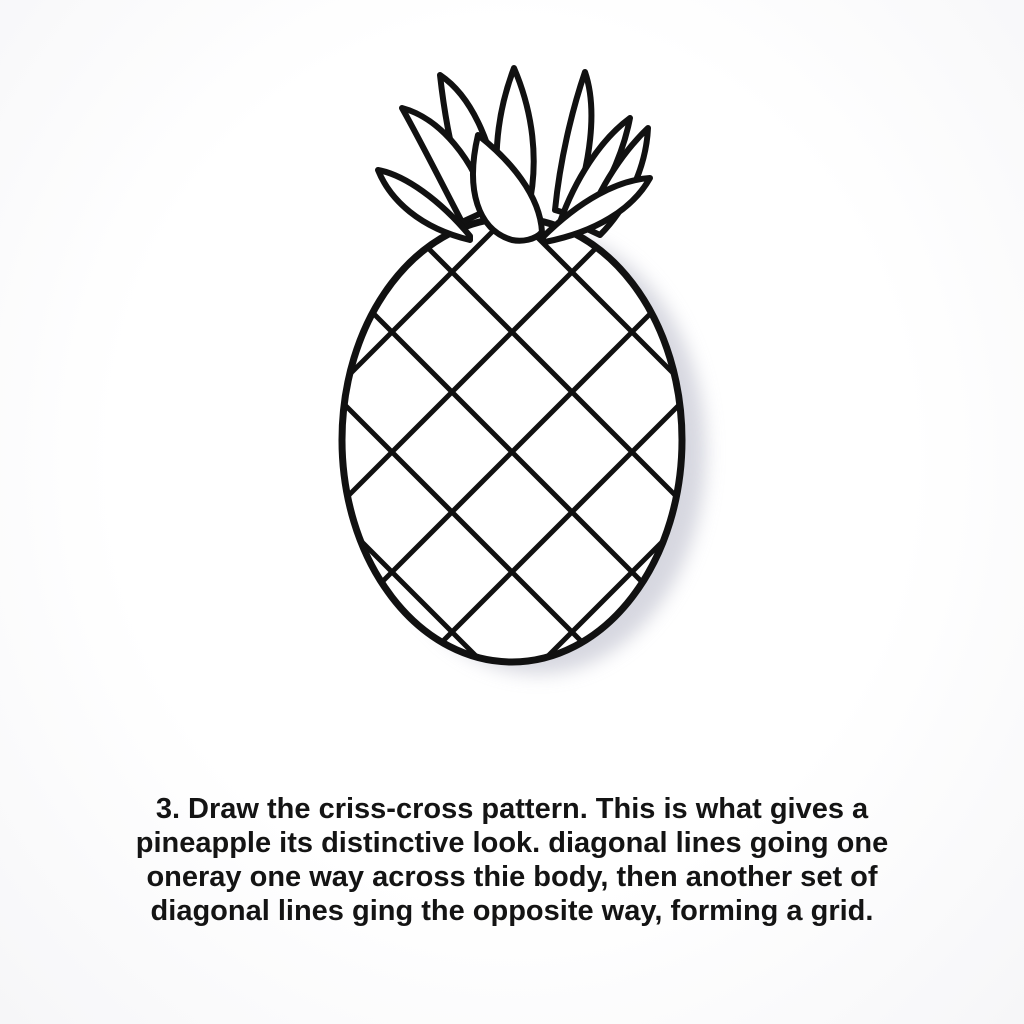  What do you see at coordinates (514, 155) in the screenshot?
I see `pineapple-crown` at bounding box center [514, 155].